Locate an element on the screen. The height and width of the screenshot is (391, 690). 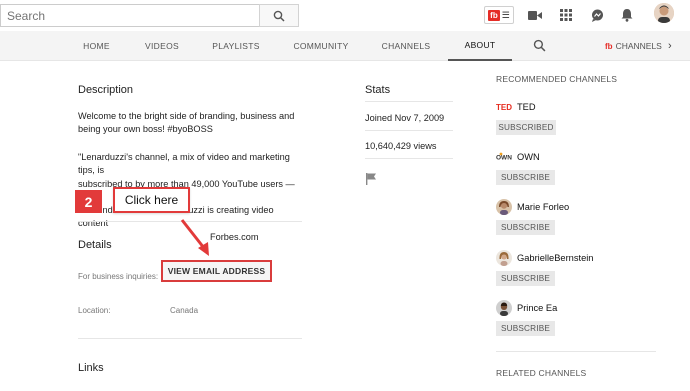
top-bar: fb ☰ is located at coordinates (345, 15).